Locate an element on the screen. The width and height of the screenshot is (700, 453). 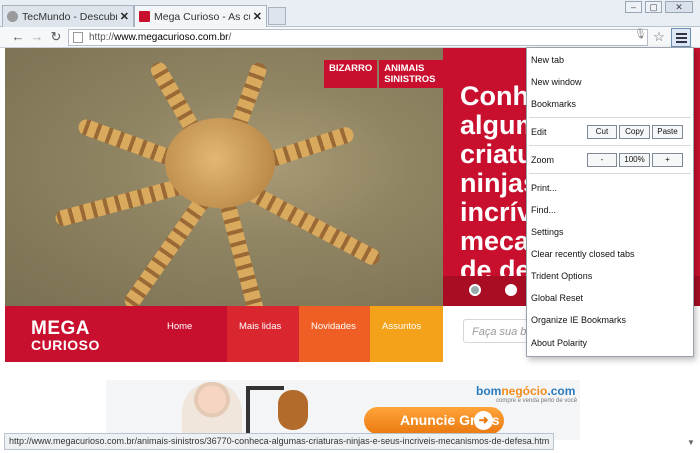
menu-item-organize-ie-bookmarks: Organize IE Bookmarks is located at coordinates (578, 320).